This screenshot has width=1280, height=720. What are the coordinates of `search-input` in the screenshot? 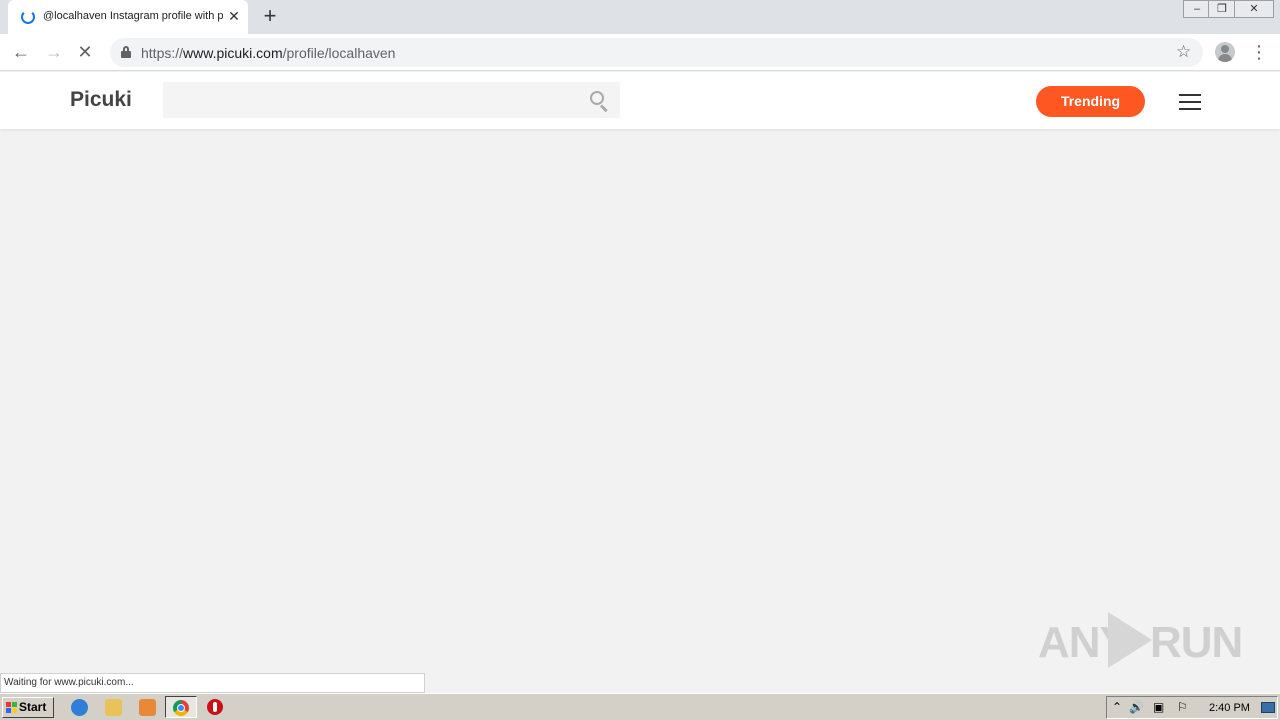 It's located at (391, 100).